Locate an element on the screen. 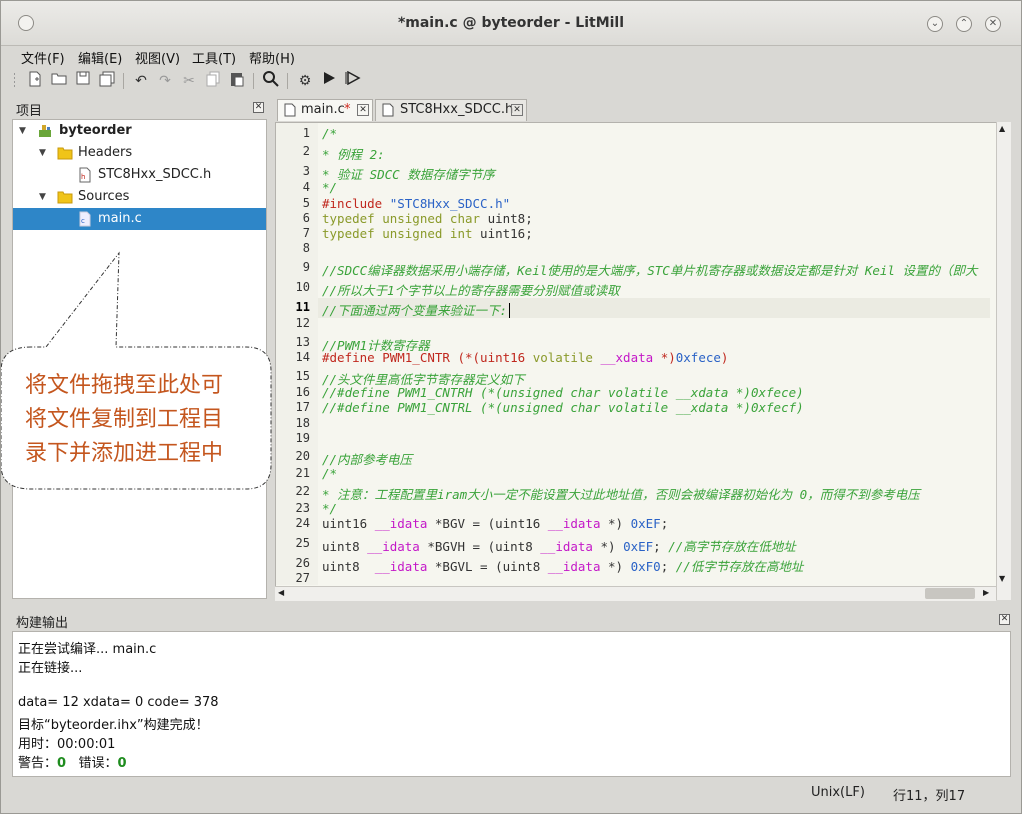 Image resolution: width=1022 pixels, height=814 pixels. tab-label: main.c is located at coordinates (323, 109).